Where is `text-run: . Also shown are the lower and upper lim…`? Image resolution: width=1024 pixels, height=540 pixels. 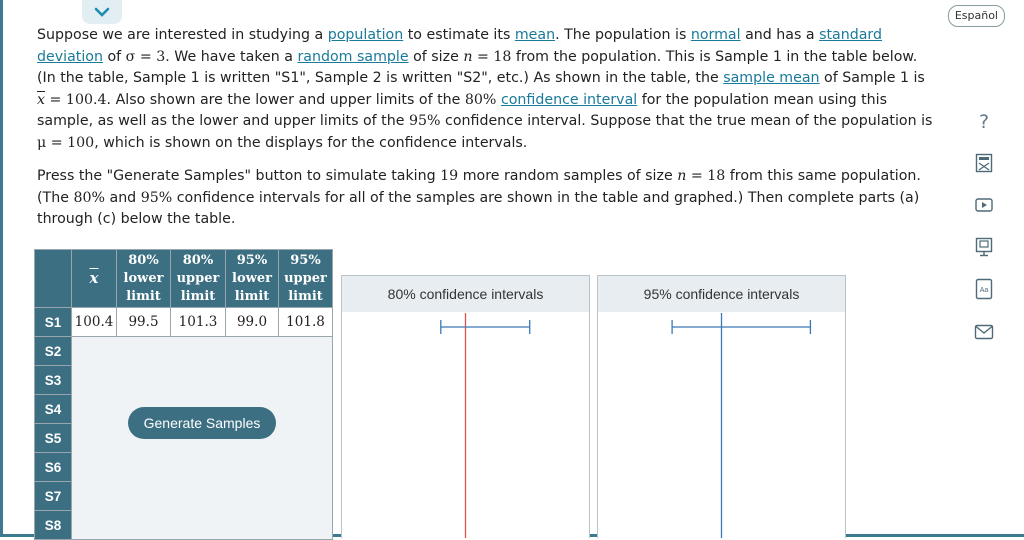 text-run: . Also shown are the lower and upper lim… is located at coordinates (285, 99).